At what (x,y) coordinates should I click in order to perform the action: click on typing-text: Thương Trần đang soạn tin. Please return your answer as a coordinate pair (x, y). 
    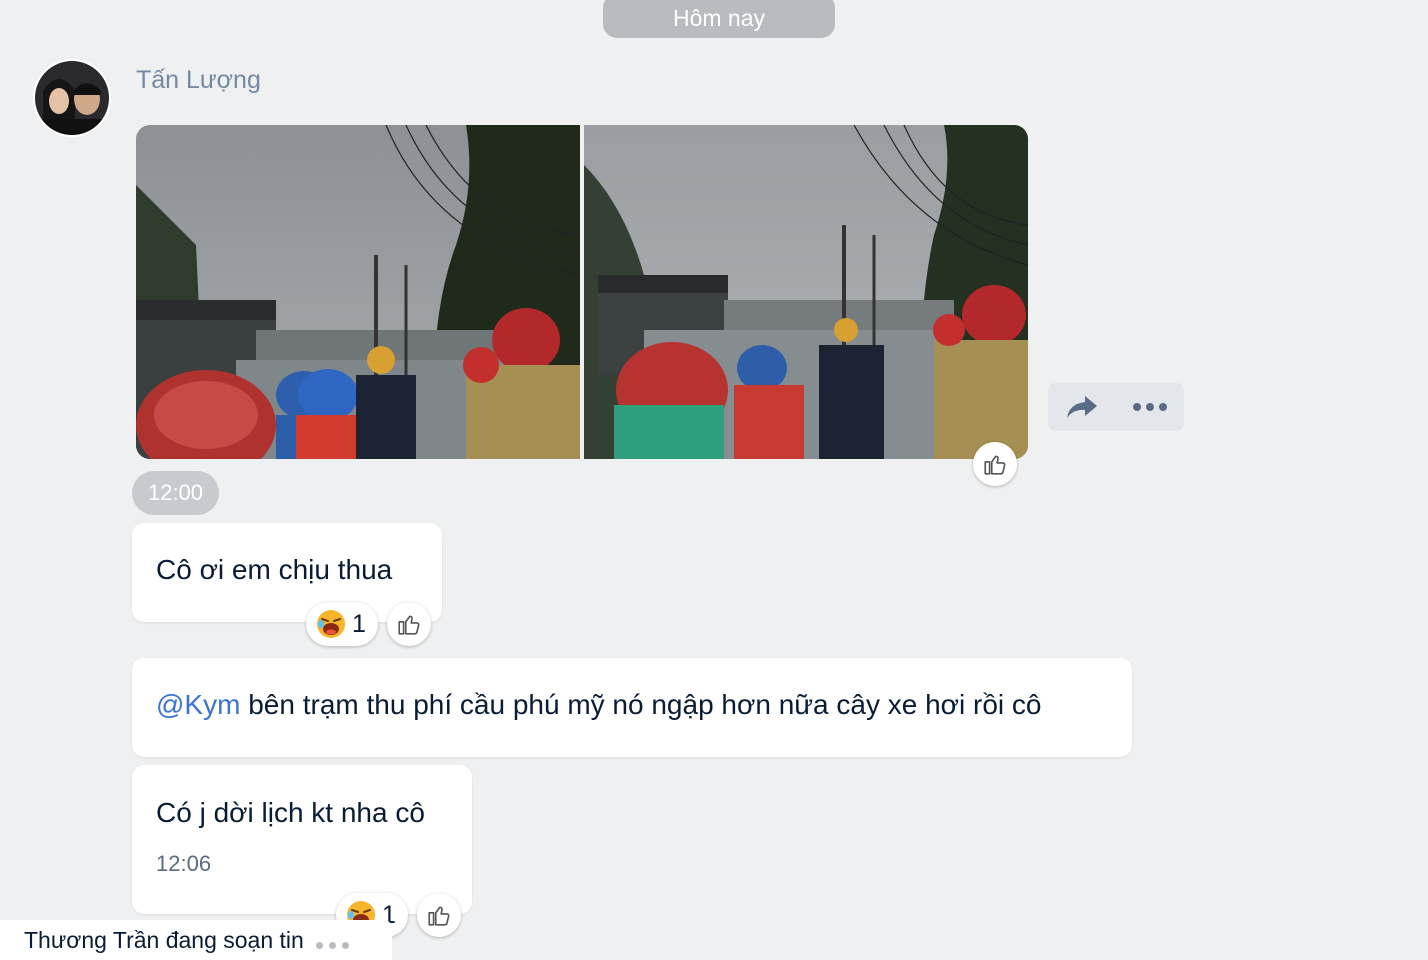
    Looking at the image, I should click on (164, 939).